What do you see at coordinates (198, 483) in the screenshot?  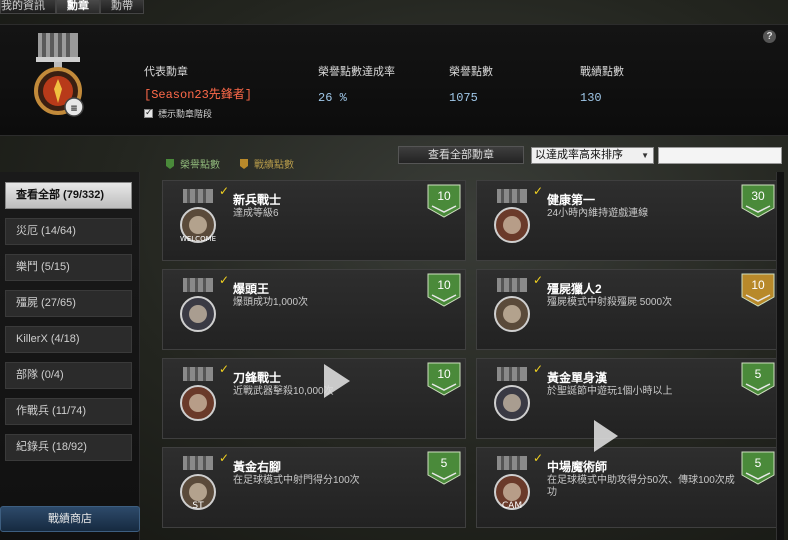 I see `golden-foot-medal-icon: ST` at bounding box center [198, 483].